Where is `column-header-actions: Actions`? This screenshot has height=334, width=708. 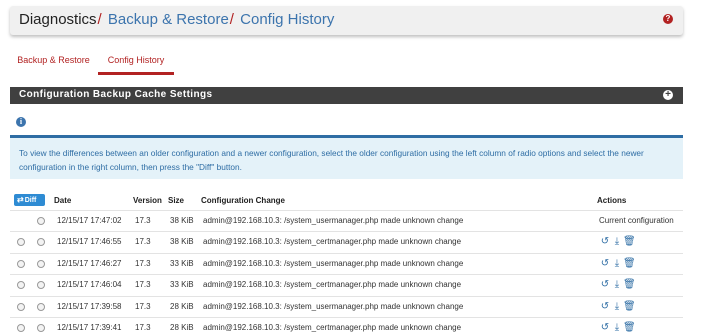
column-header-actions: Actions is located at coordinates (612, 200).